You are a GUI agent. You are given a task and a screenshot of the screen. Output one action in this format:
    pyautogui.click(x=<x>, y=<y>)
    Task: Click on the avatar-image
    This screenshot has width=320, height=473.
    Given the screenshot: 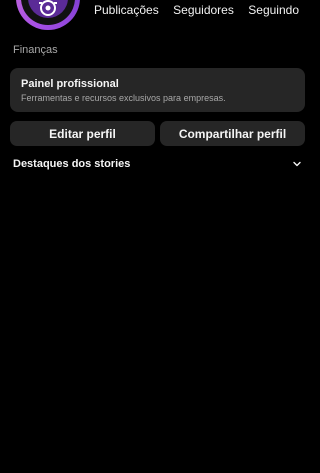 What is the action you would take?
    pyautogui.click(x=48, y=9)
    